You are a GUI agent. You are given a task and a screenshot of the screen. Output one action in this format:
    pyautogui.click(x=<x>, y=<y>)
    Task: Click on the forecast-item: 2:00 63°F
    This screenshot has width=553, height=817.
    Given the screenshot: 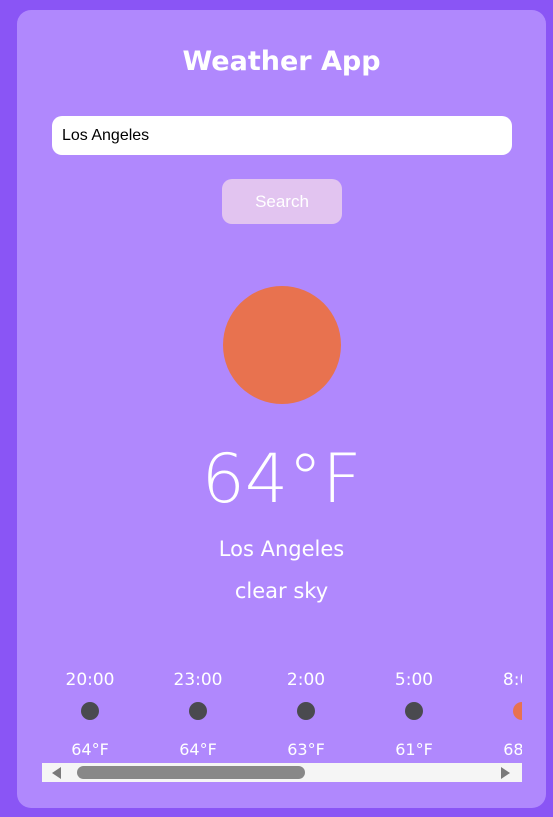 What is the action you would take?
    pyautogui.click(x=312, y=712)
    